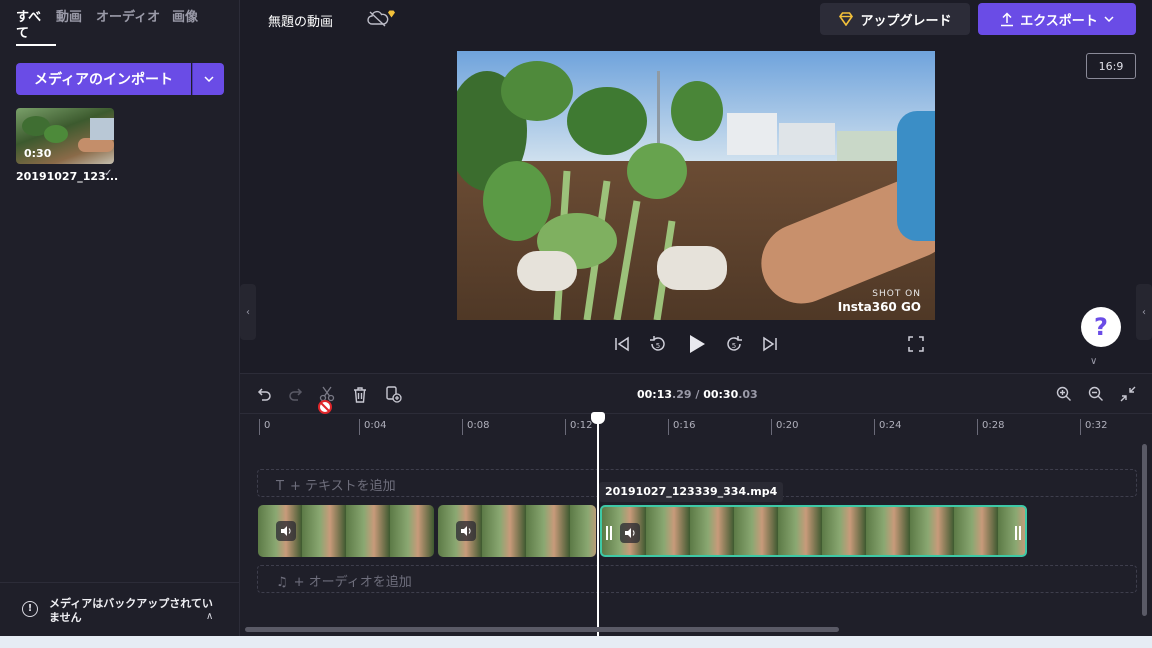 This screenshot has height=648, width=1152. I want to click on video-clip-selected, so click(813, 531).